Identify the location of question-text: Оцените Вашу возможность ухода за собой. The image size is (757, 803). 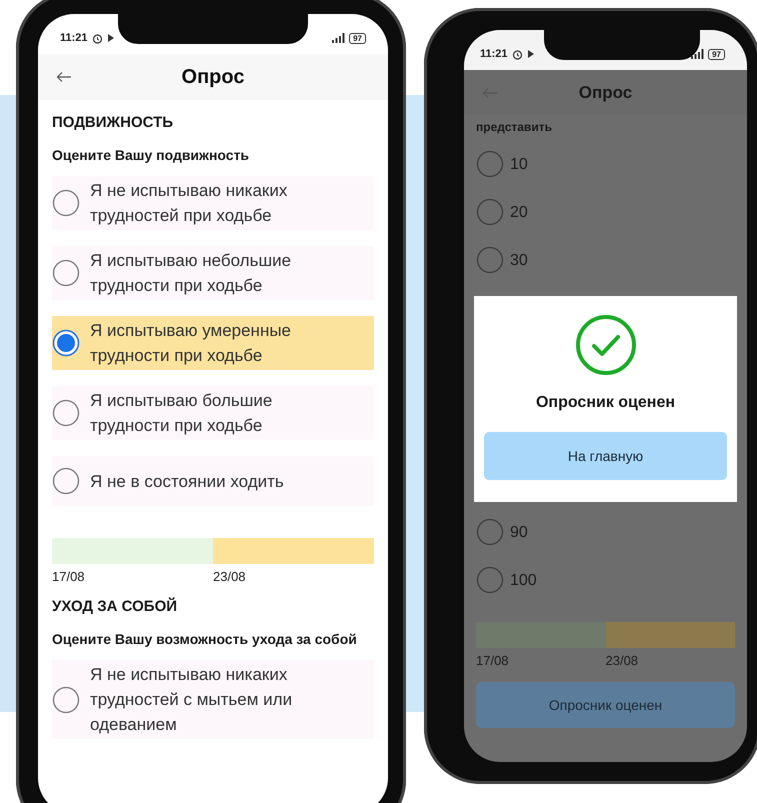
(205, 639).